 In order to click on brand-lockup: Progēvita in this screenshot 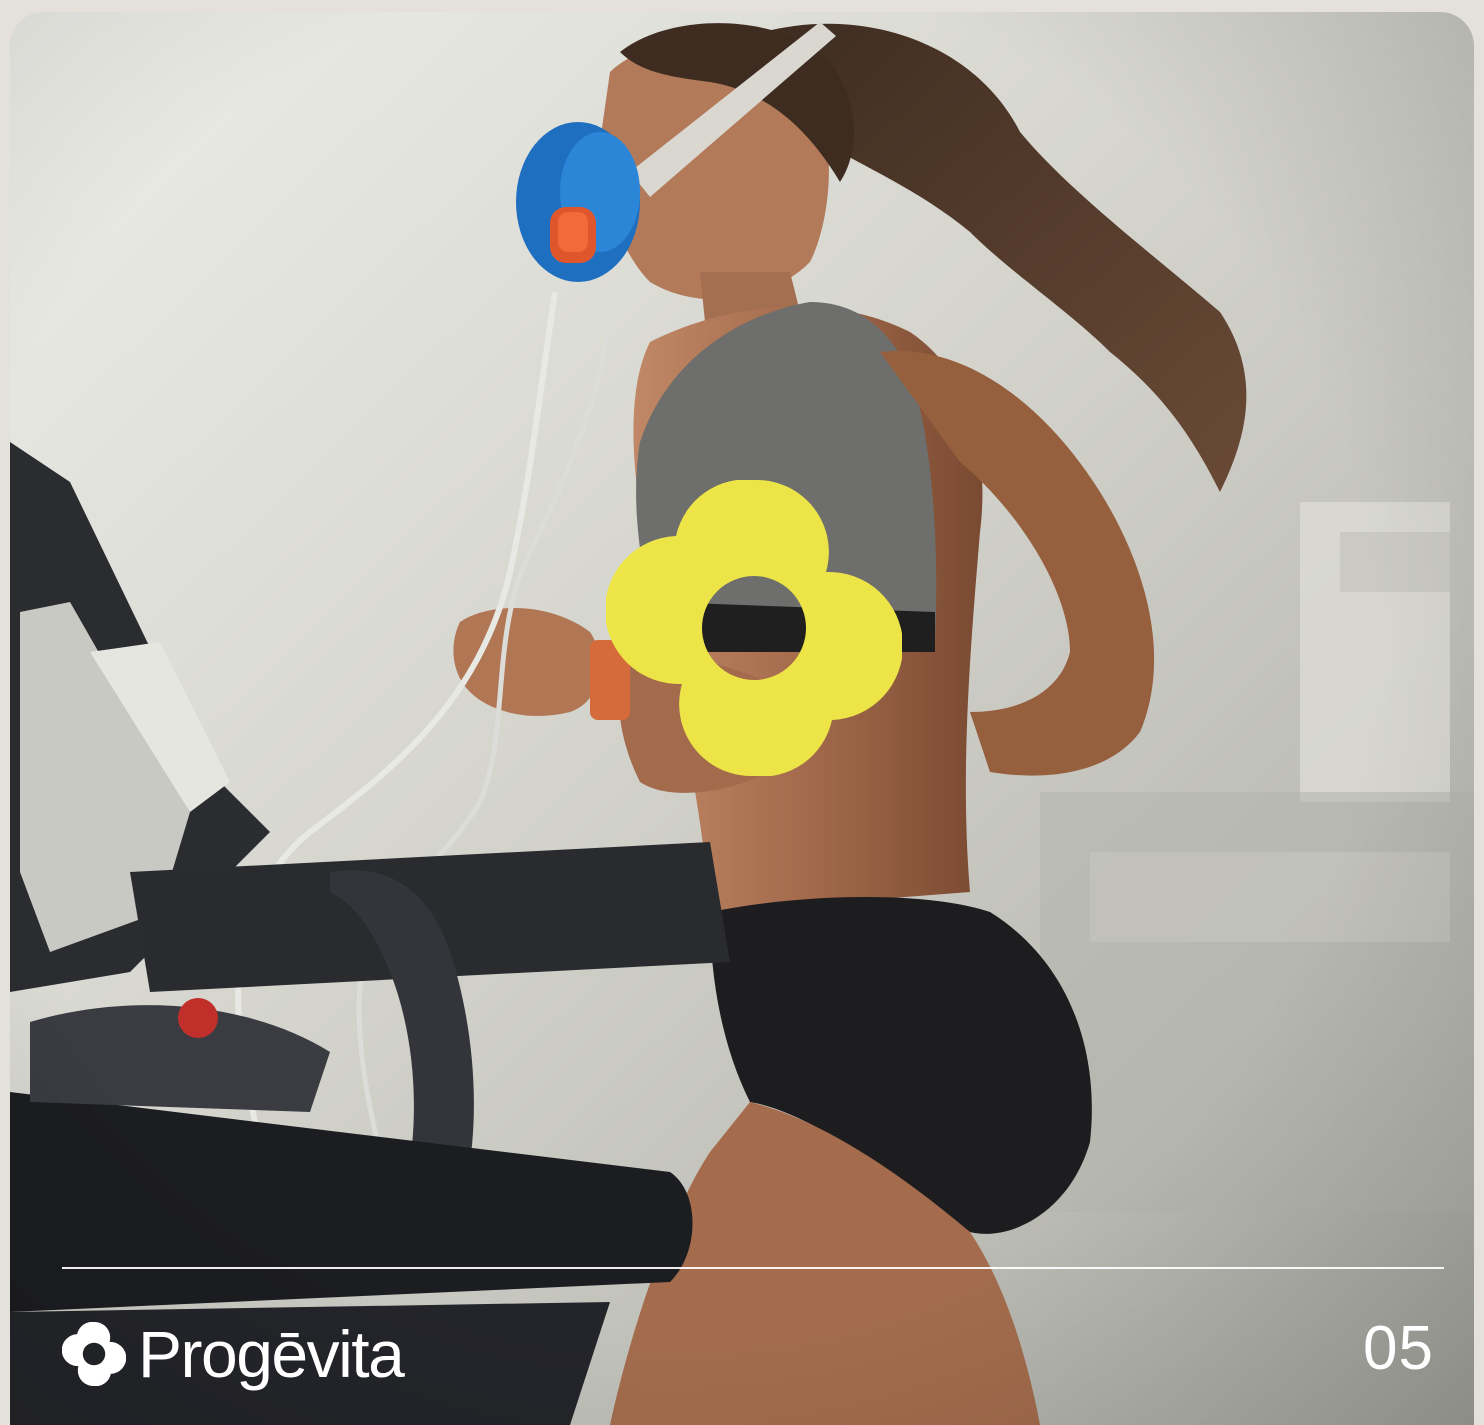, I will do `click(233, 1354)`.